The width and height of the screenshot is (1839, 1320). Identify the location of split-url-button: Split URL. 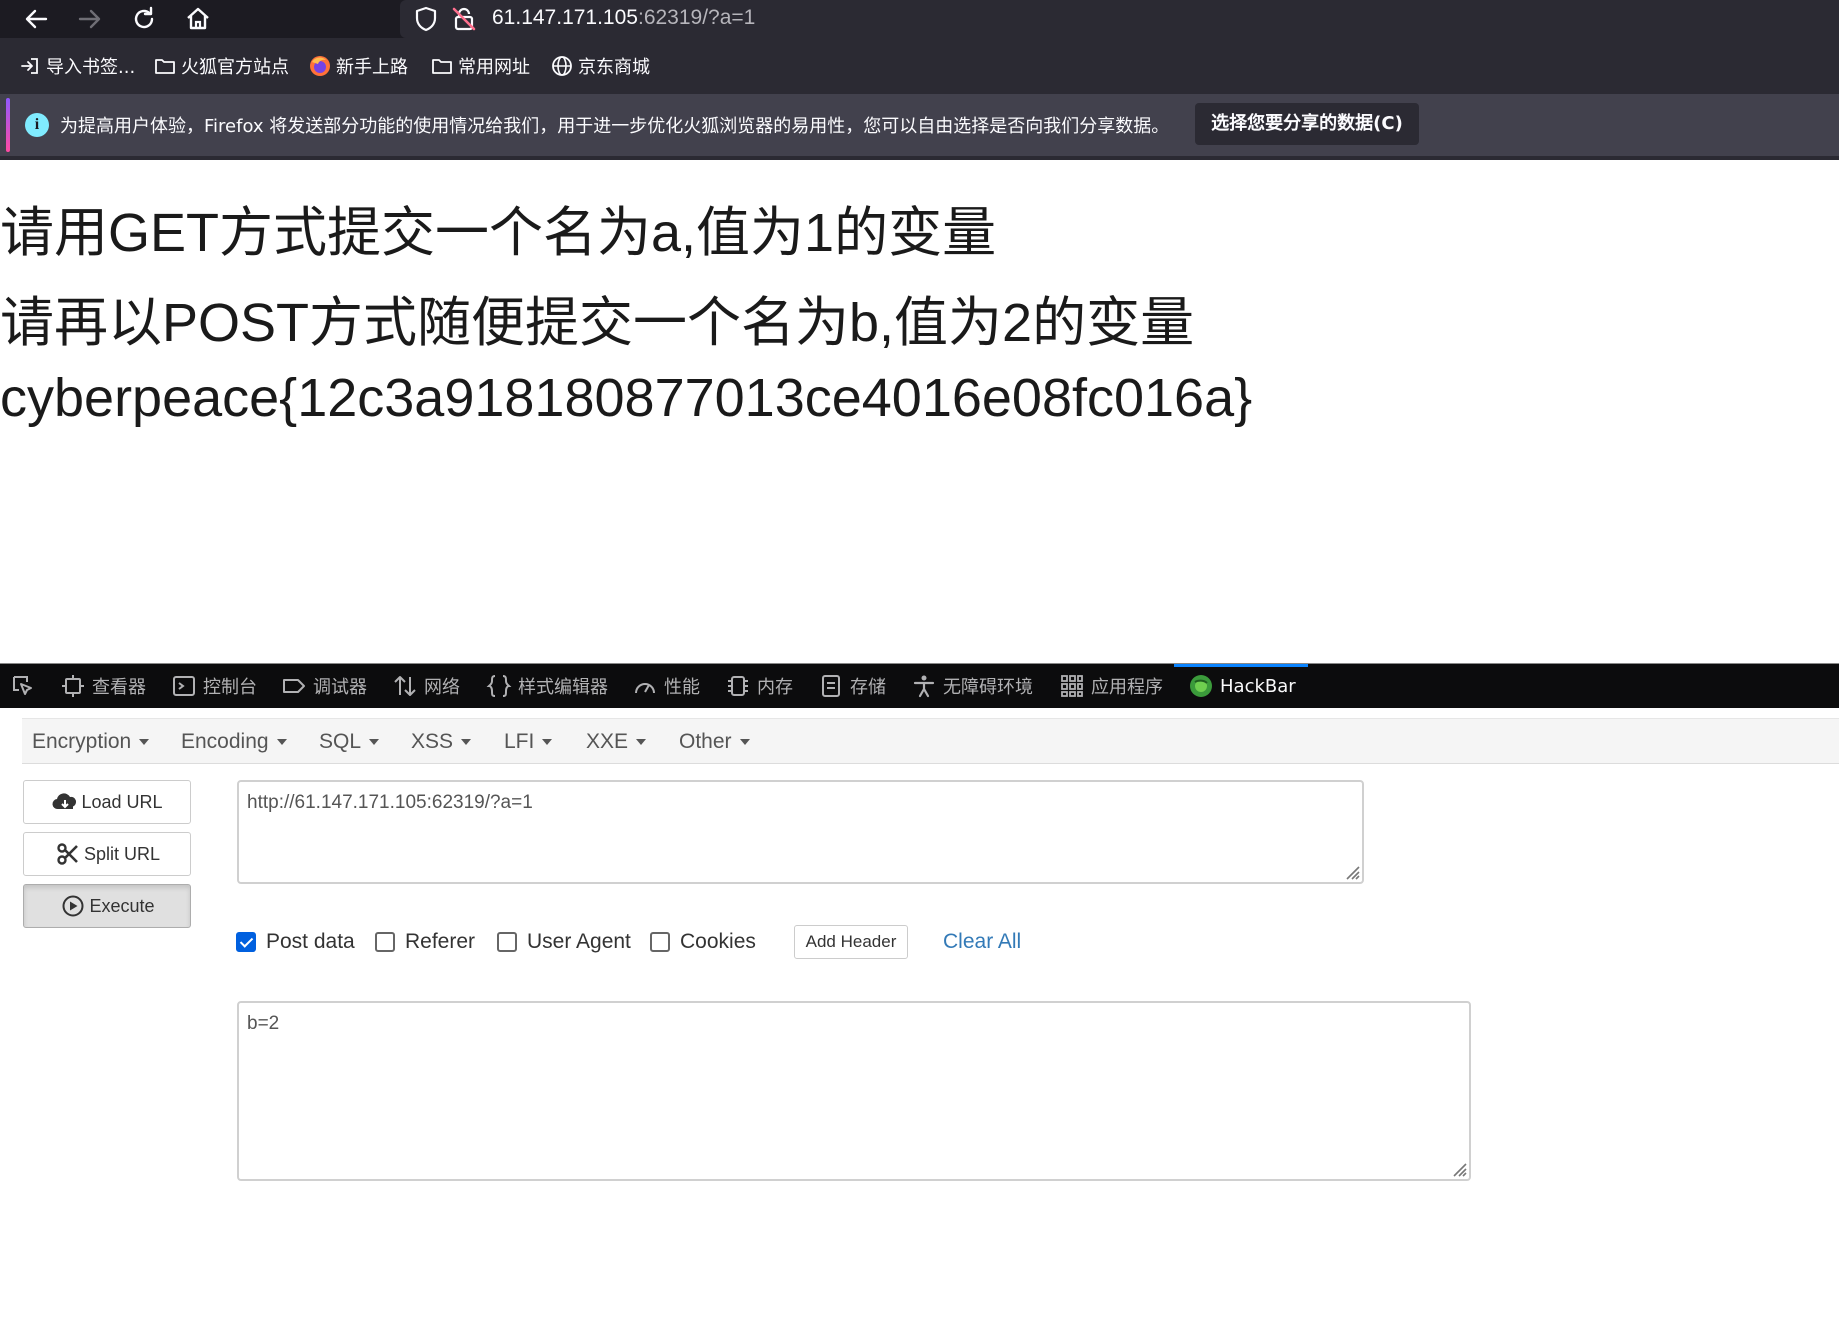
(107, 854).